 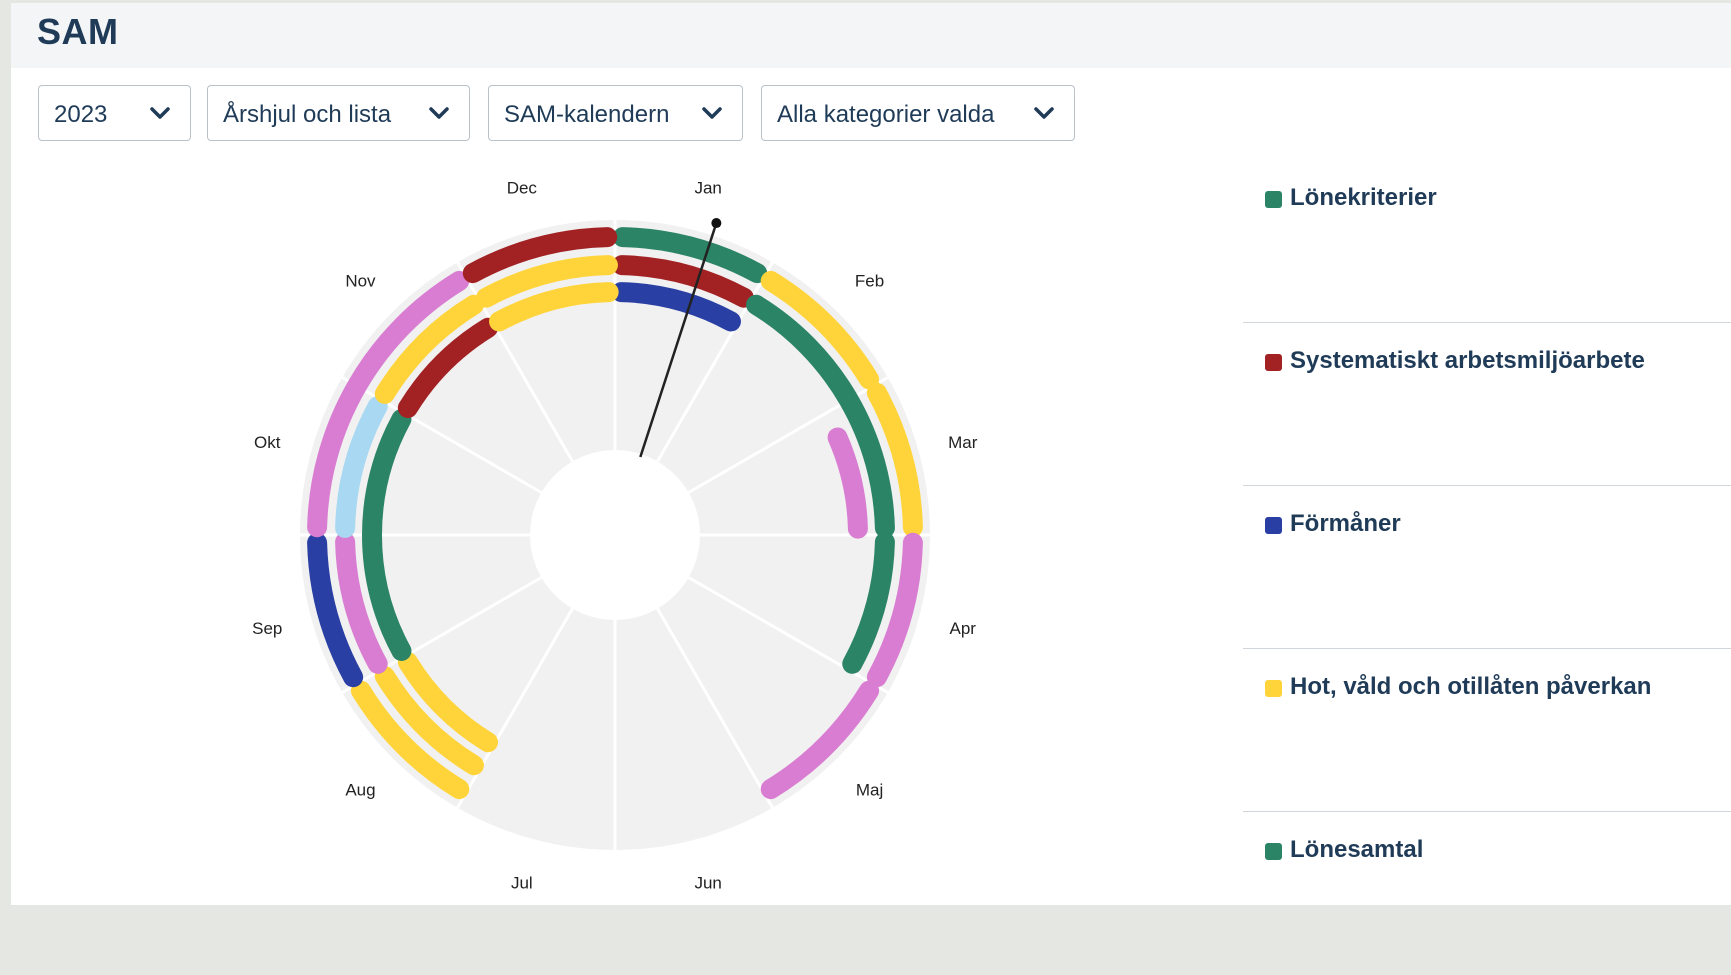 I want to click on legend-label: Hot, våld och otillåten påverkan, so click(x=1471, y=686).